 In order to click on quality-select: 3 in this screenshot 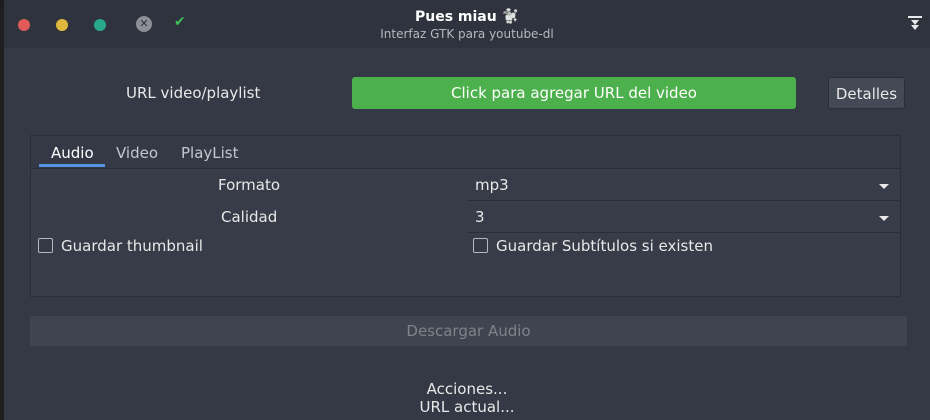, I will do `click(683, 217)`.